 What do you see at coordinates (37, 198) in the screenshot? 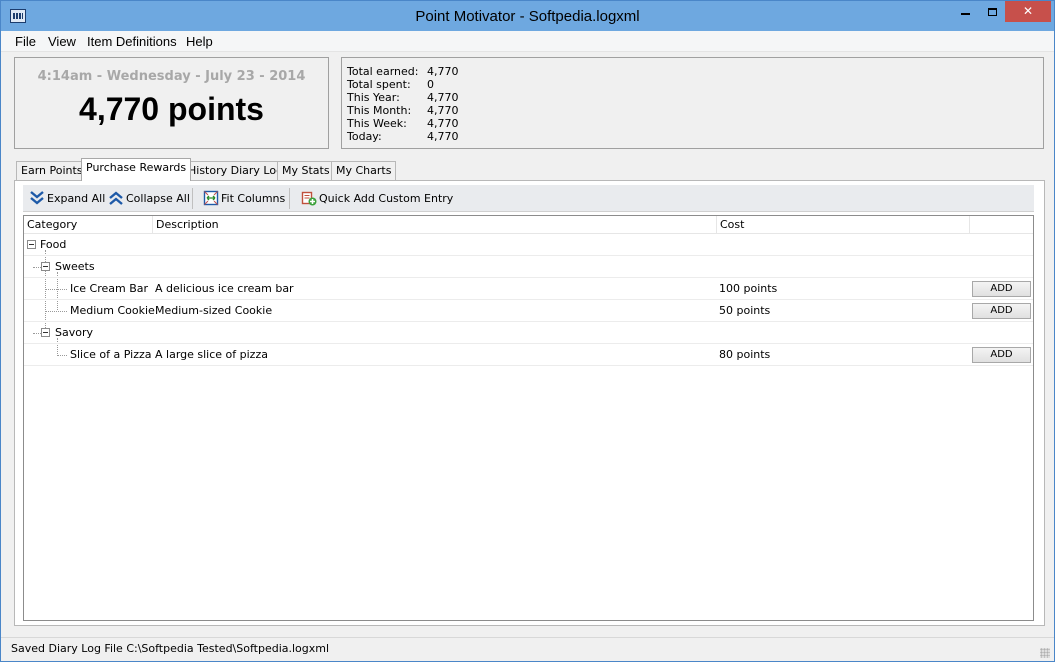
I see `chevrons-down-icon` at bounding box center [37, 198].